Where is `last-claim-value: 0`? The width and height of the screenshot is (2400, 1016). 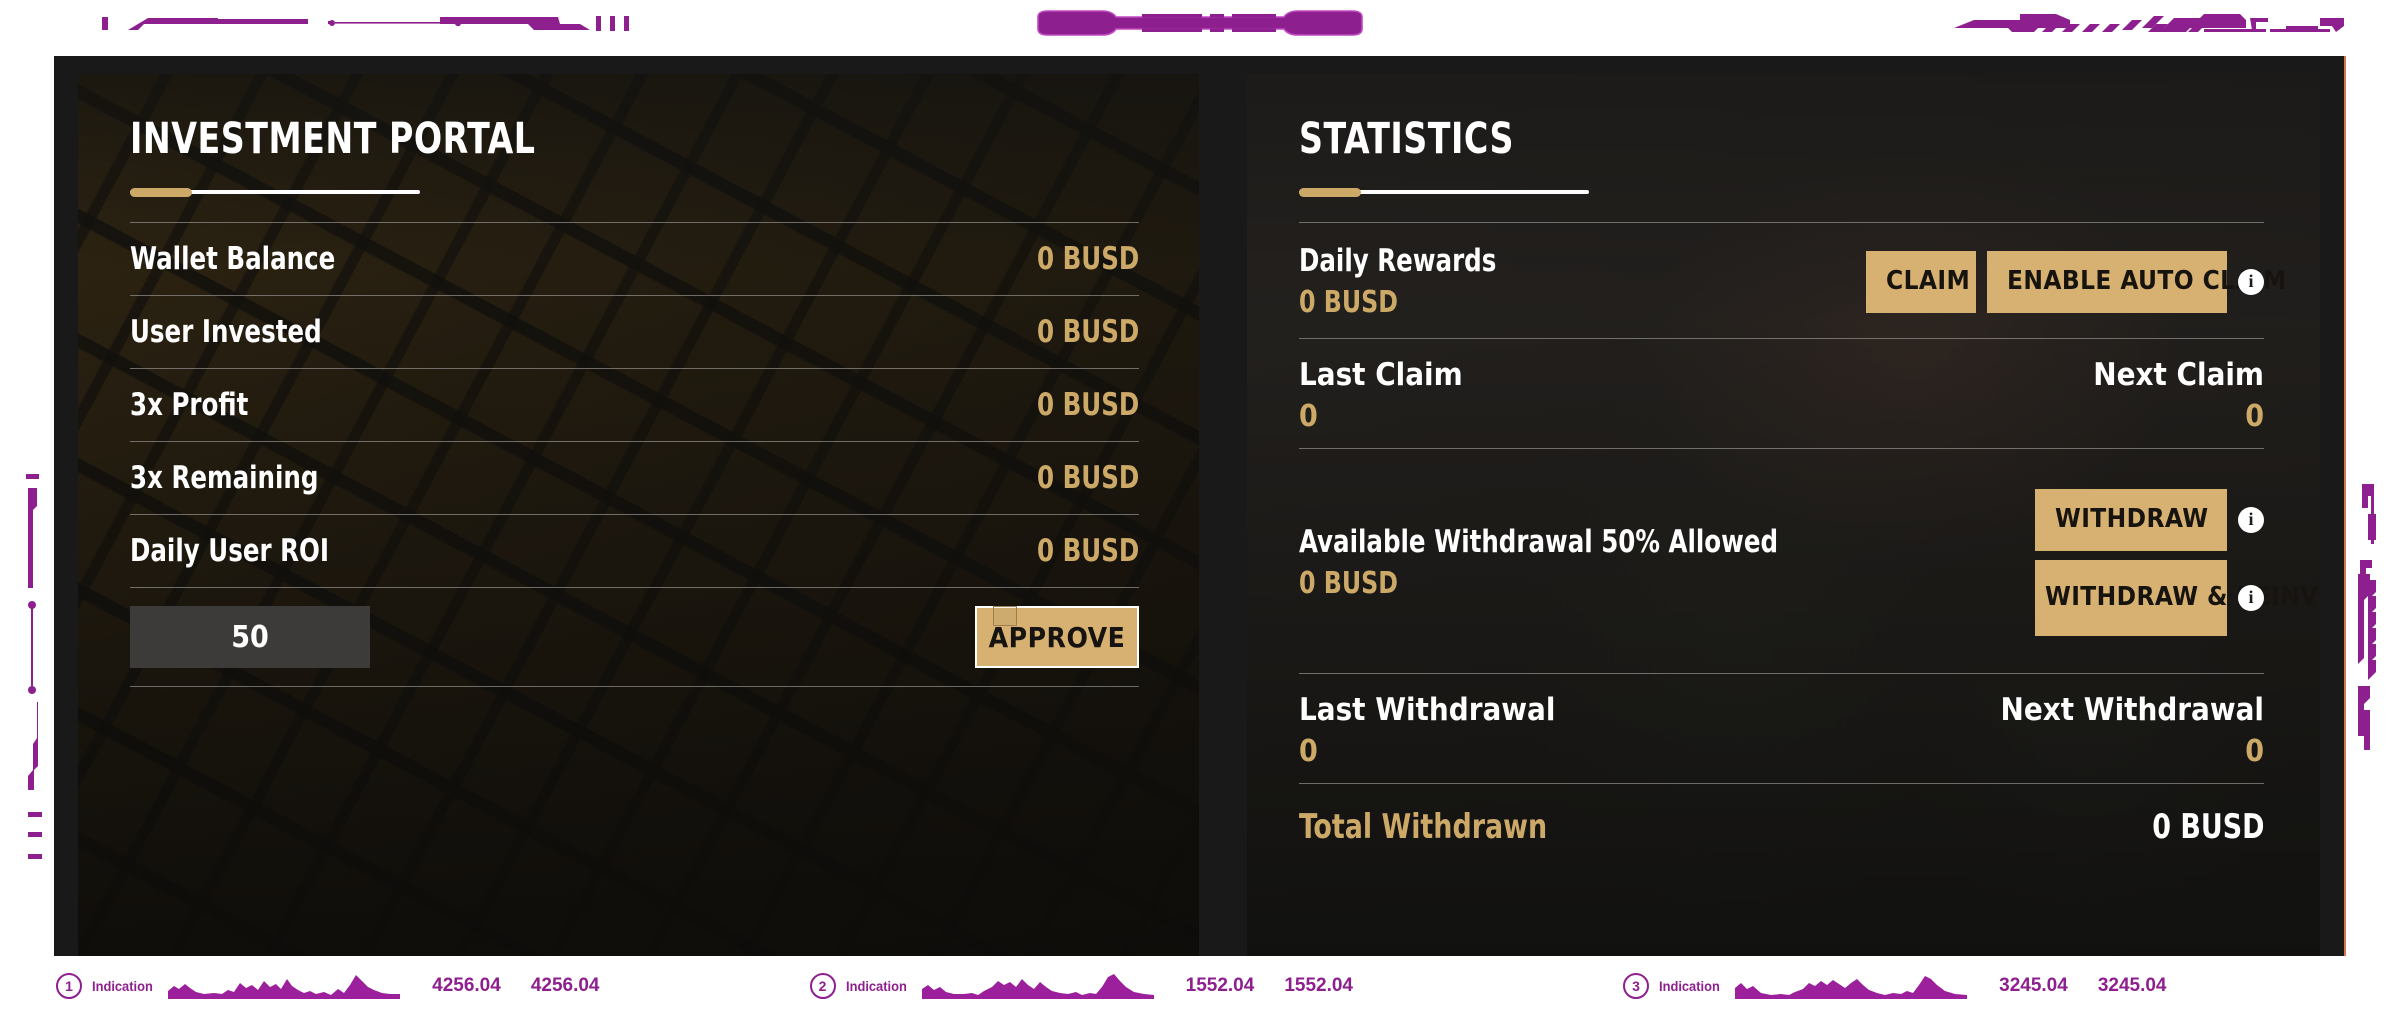
last-claim-value: 0 is located at coordinates (1308, 416).